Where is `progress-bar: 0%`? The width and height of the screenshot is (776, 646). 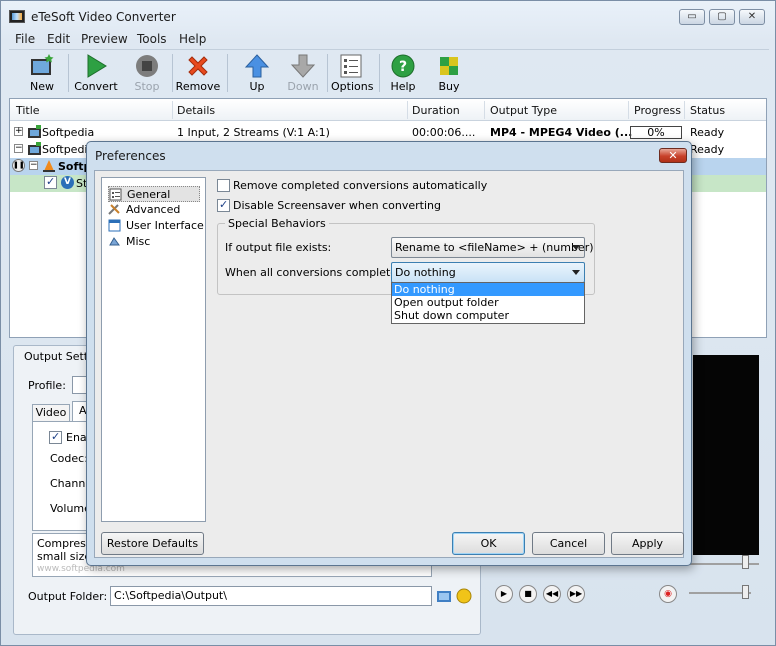
progress-bar: 0% is located at coordinates (656, 132).